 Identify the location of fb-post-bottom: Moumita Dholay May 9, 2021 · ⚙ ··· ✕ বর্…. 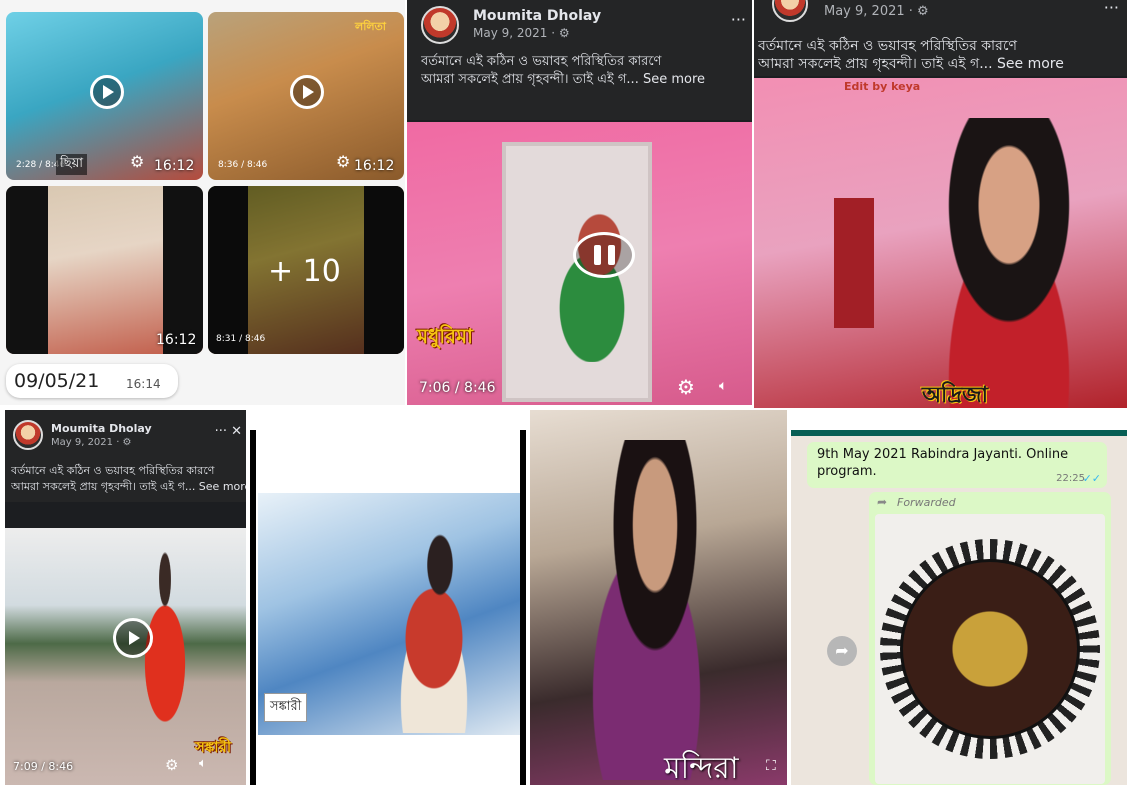
(125, 597).